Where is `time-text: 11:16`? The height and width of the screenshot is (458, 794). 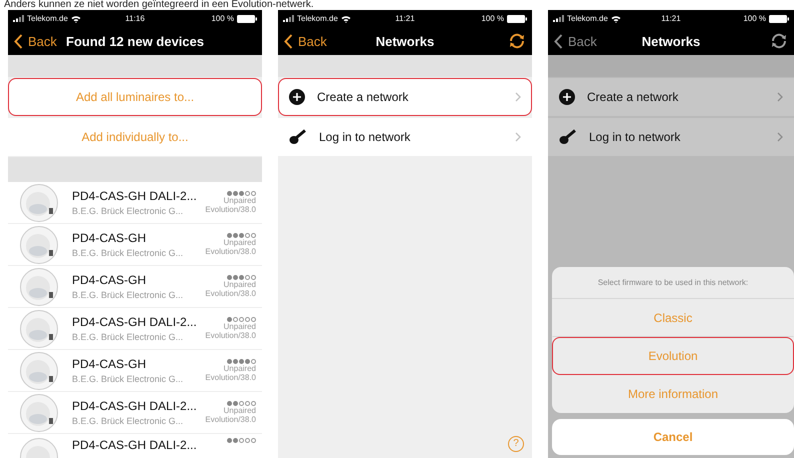 time-text: 11:16 is located at coordinates (135, 18).